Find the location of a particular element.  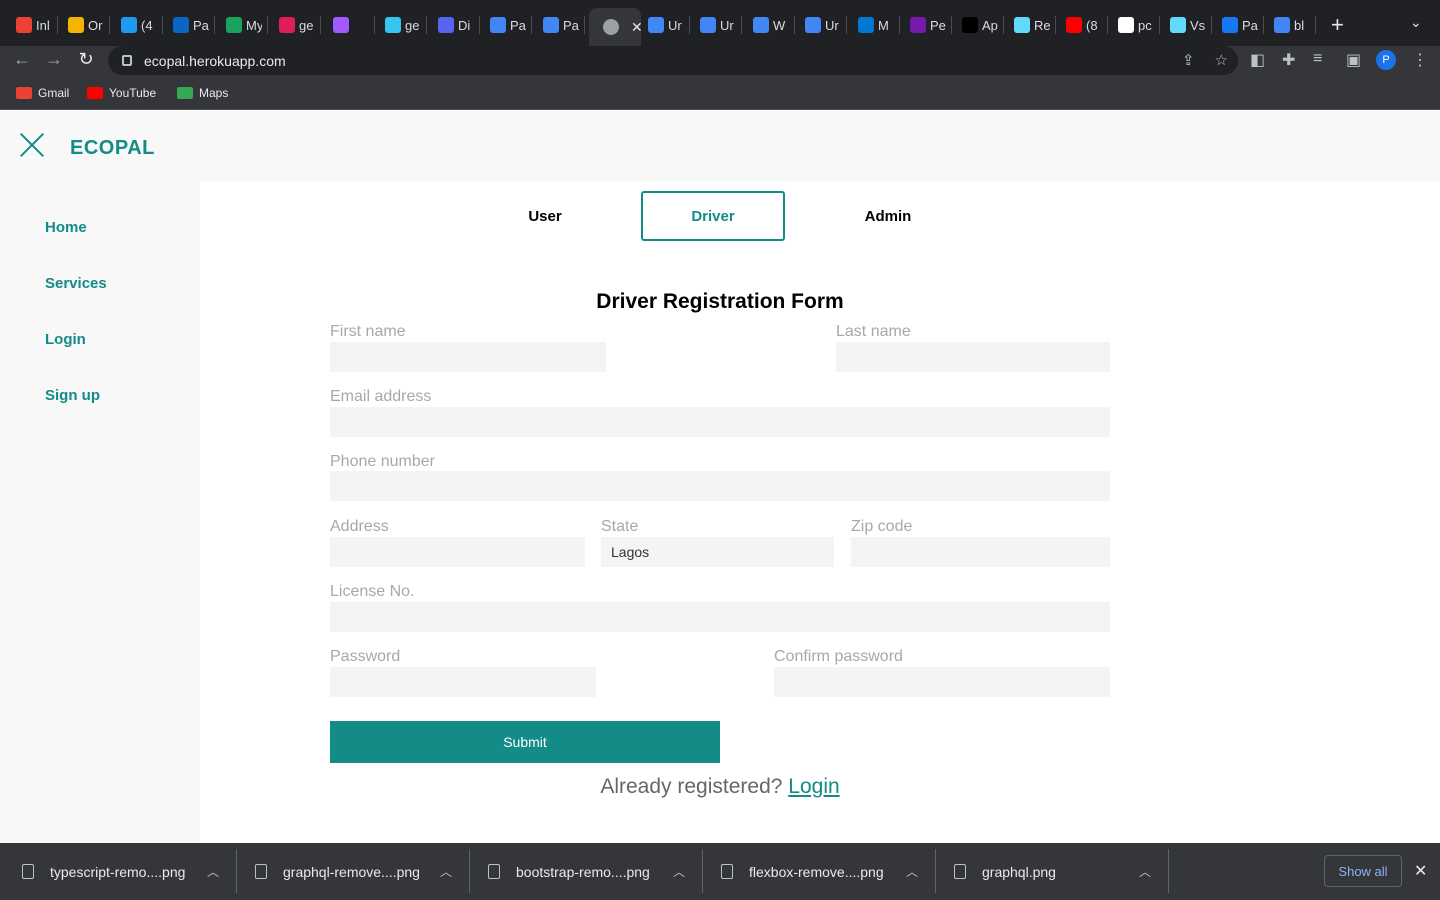

show-all-button: Show all is located at coordinates (1363, 871).